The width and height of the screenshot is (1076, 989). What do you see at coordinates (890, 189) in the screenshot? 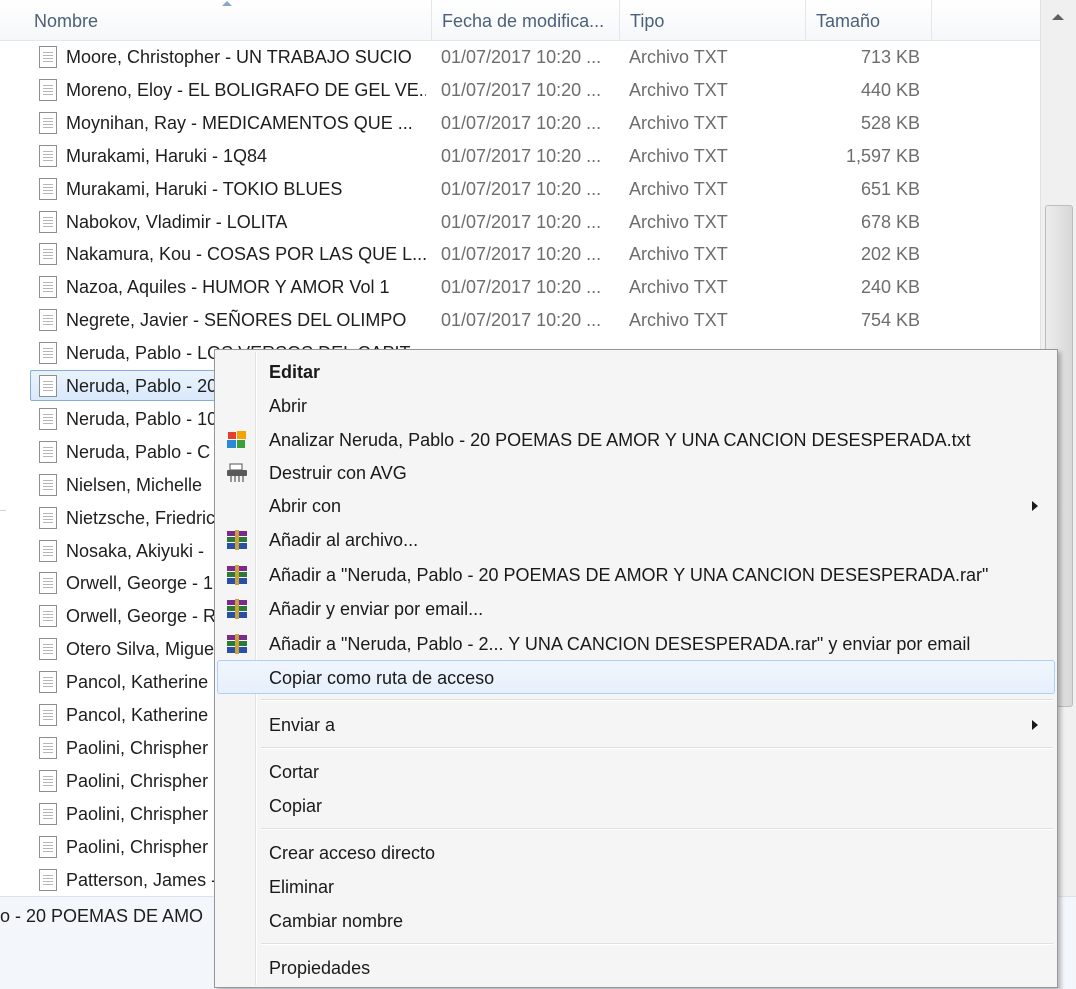
I see `file-size: 651 KB` at bounding box center [890, 189].